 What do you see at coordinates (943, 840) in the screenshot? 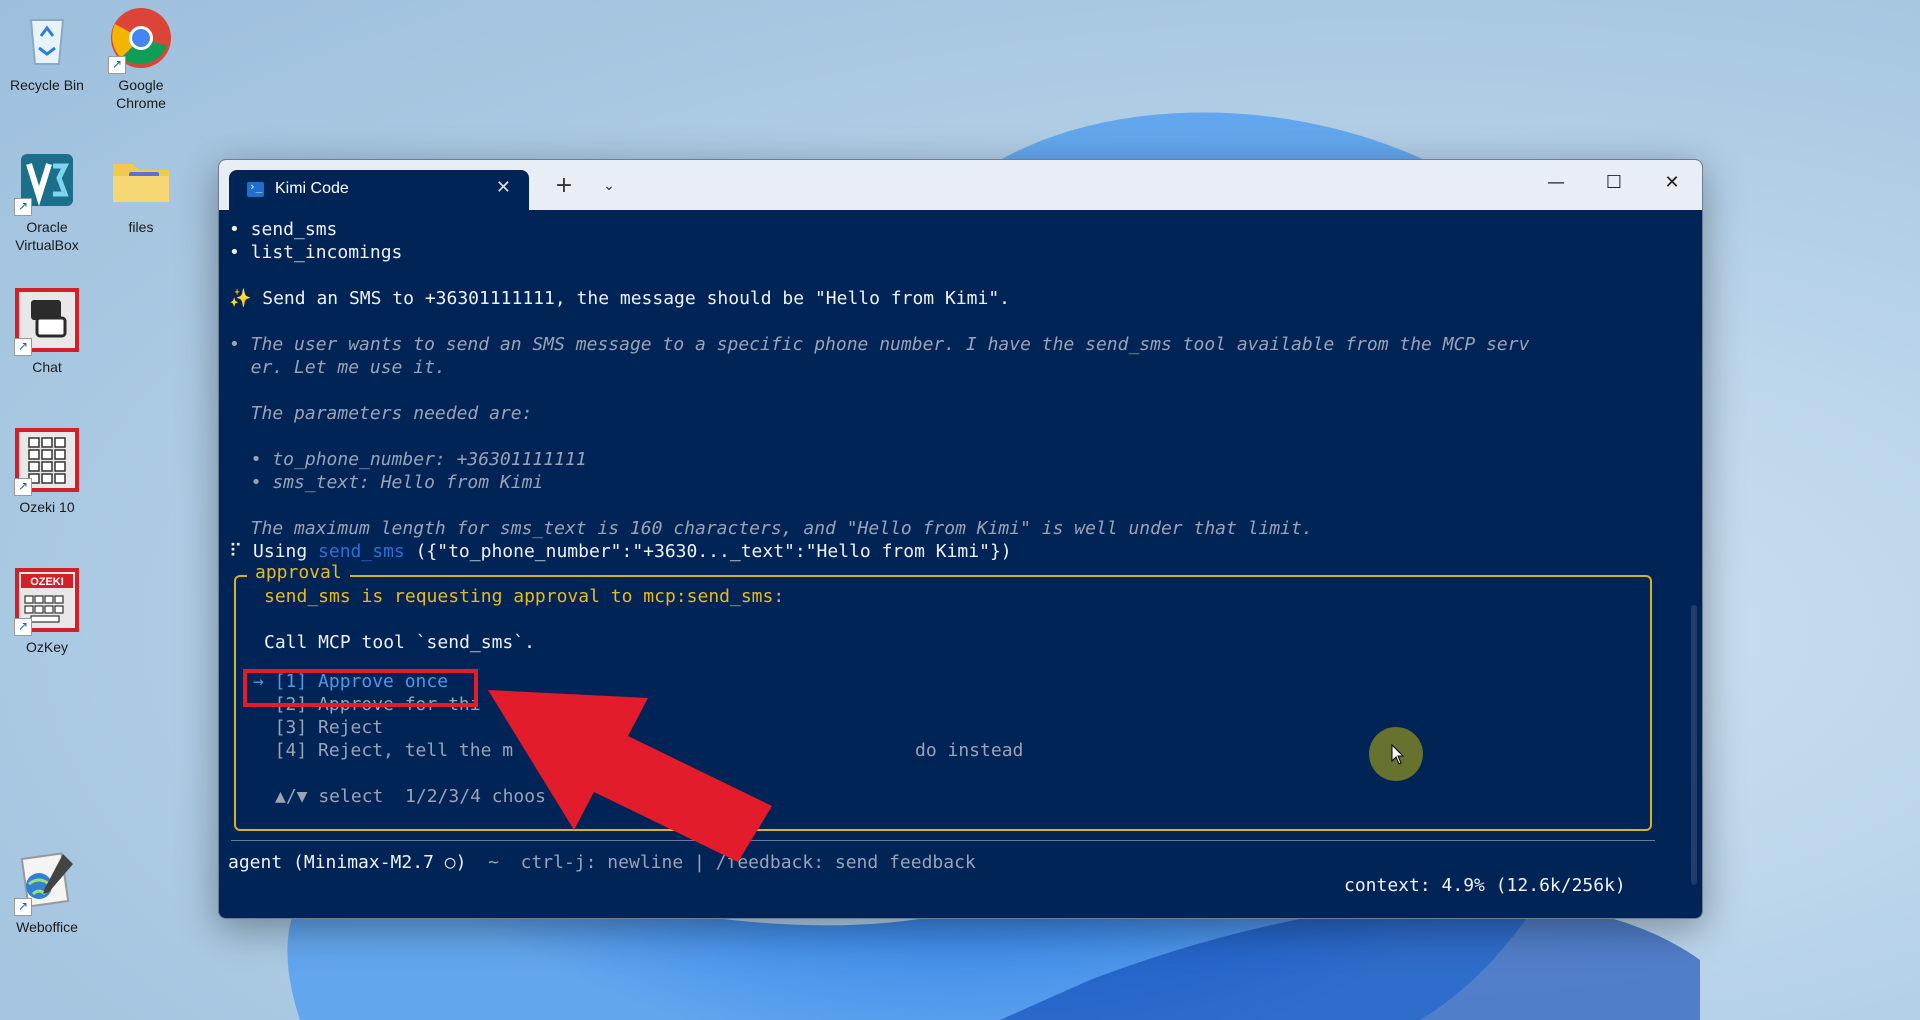
I see `footer-divider` at bounding box center [943, 840].